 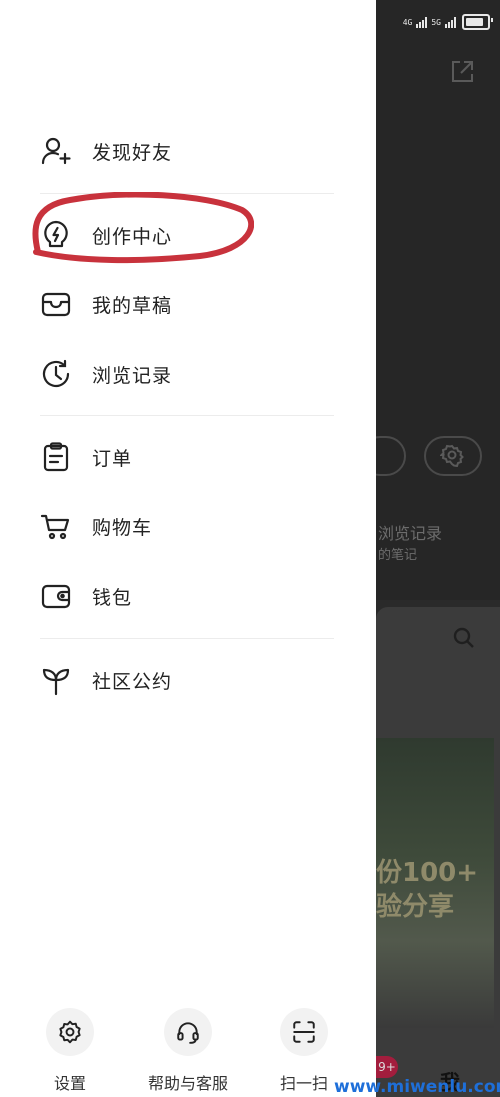 What do you see at coordinates (190, 235) in the screenshot?
I see `menu-item-creator-center: 创作中心` at bounding box center [190, 235].